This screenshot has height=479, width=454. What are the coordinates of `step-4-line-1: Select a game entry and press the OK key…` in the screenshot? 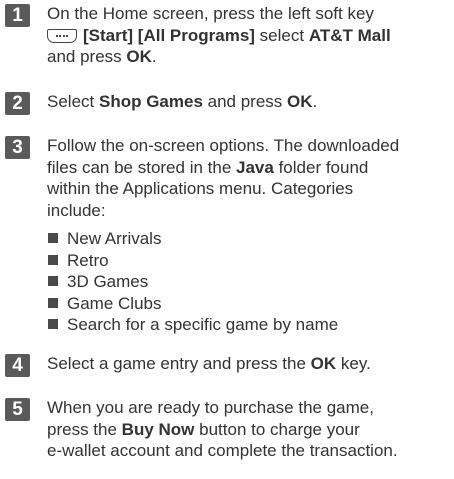 It's located at (248, 364).